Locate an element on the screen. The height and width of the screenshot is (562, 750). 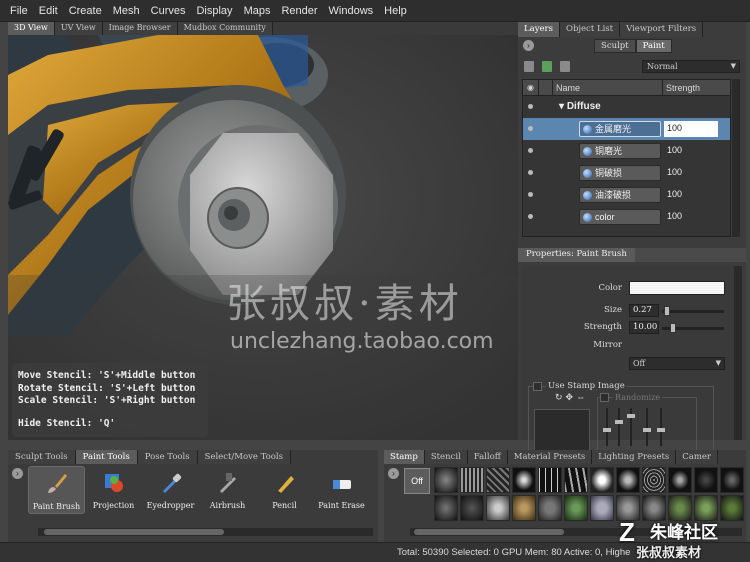
layer-row: 金属磨光 100 is located at coordinates (626, 129).